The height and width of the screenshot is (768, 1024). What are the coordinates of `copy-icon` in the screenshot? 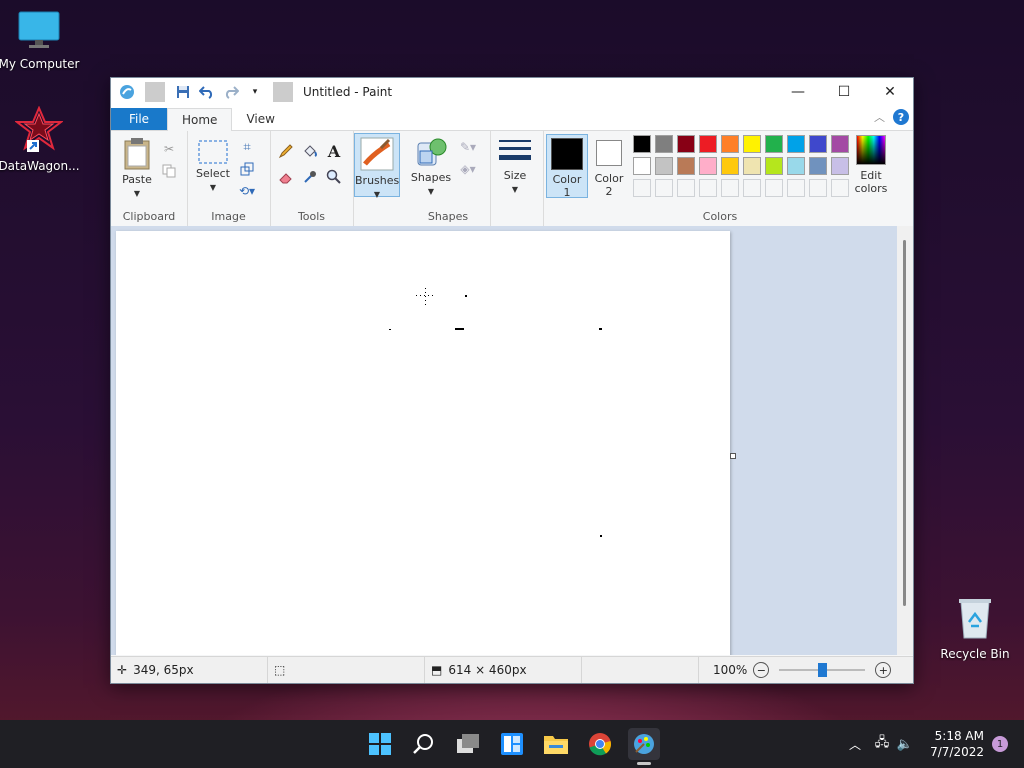 It's located at (169, 171).